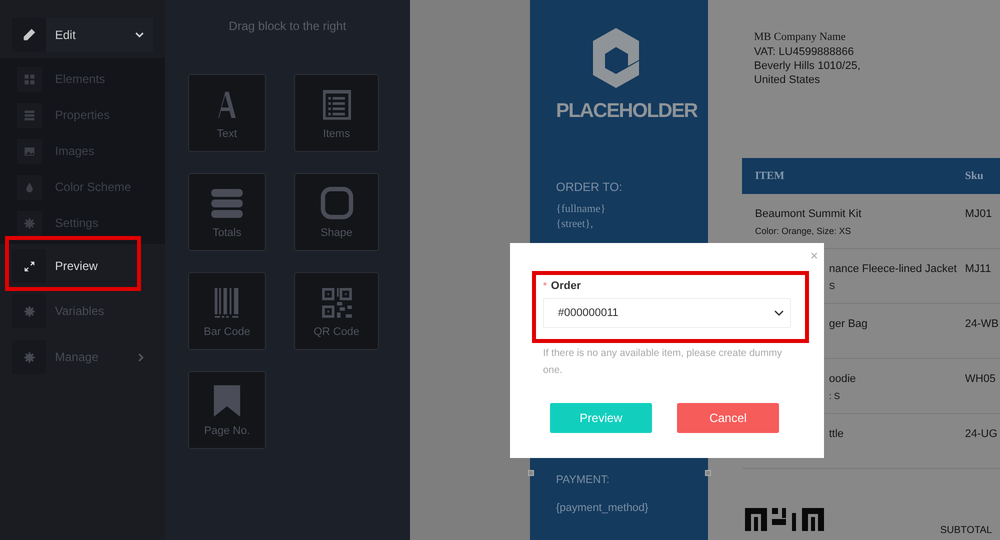 The image size is (1000, 540). I want to click on settings-icon, so click(29, 223).